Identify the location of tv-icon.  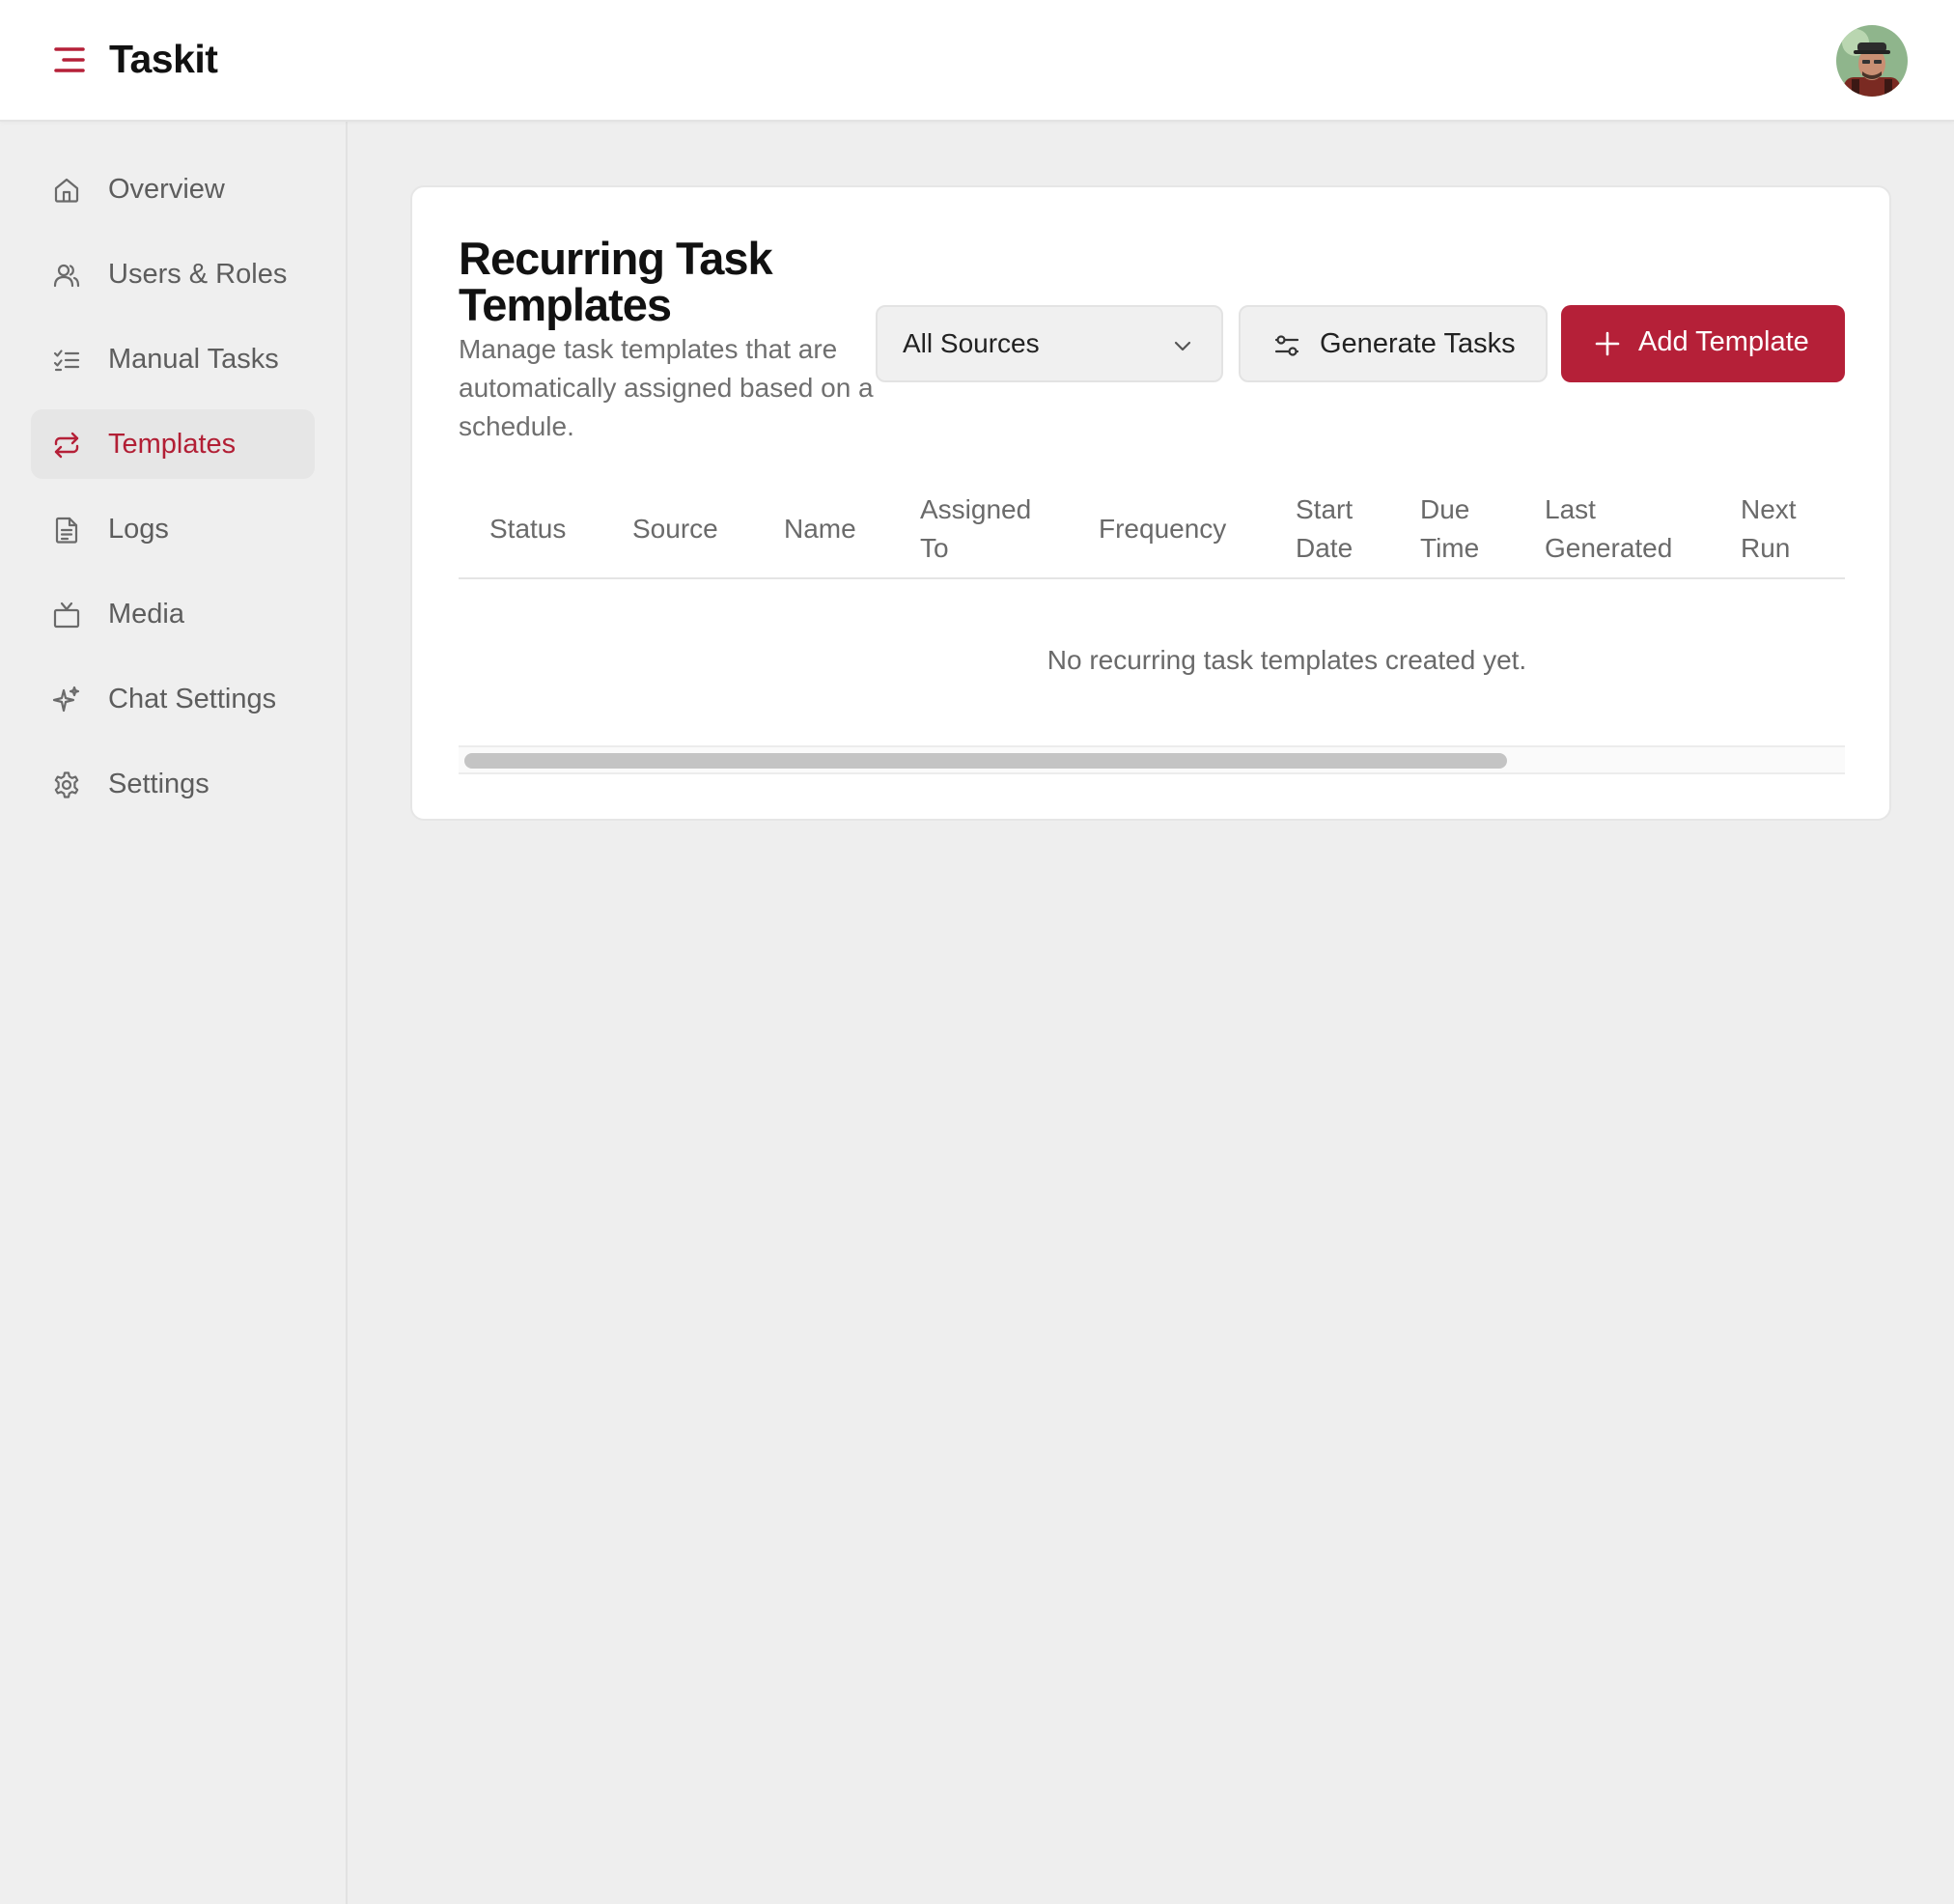
(66, 616).